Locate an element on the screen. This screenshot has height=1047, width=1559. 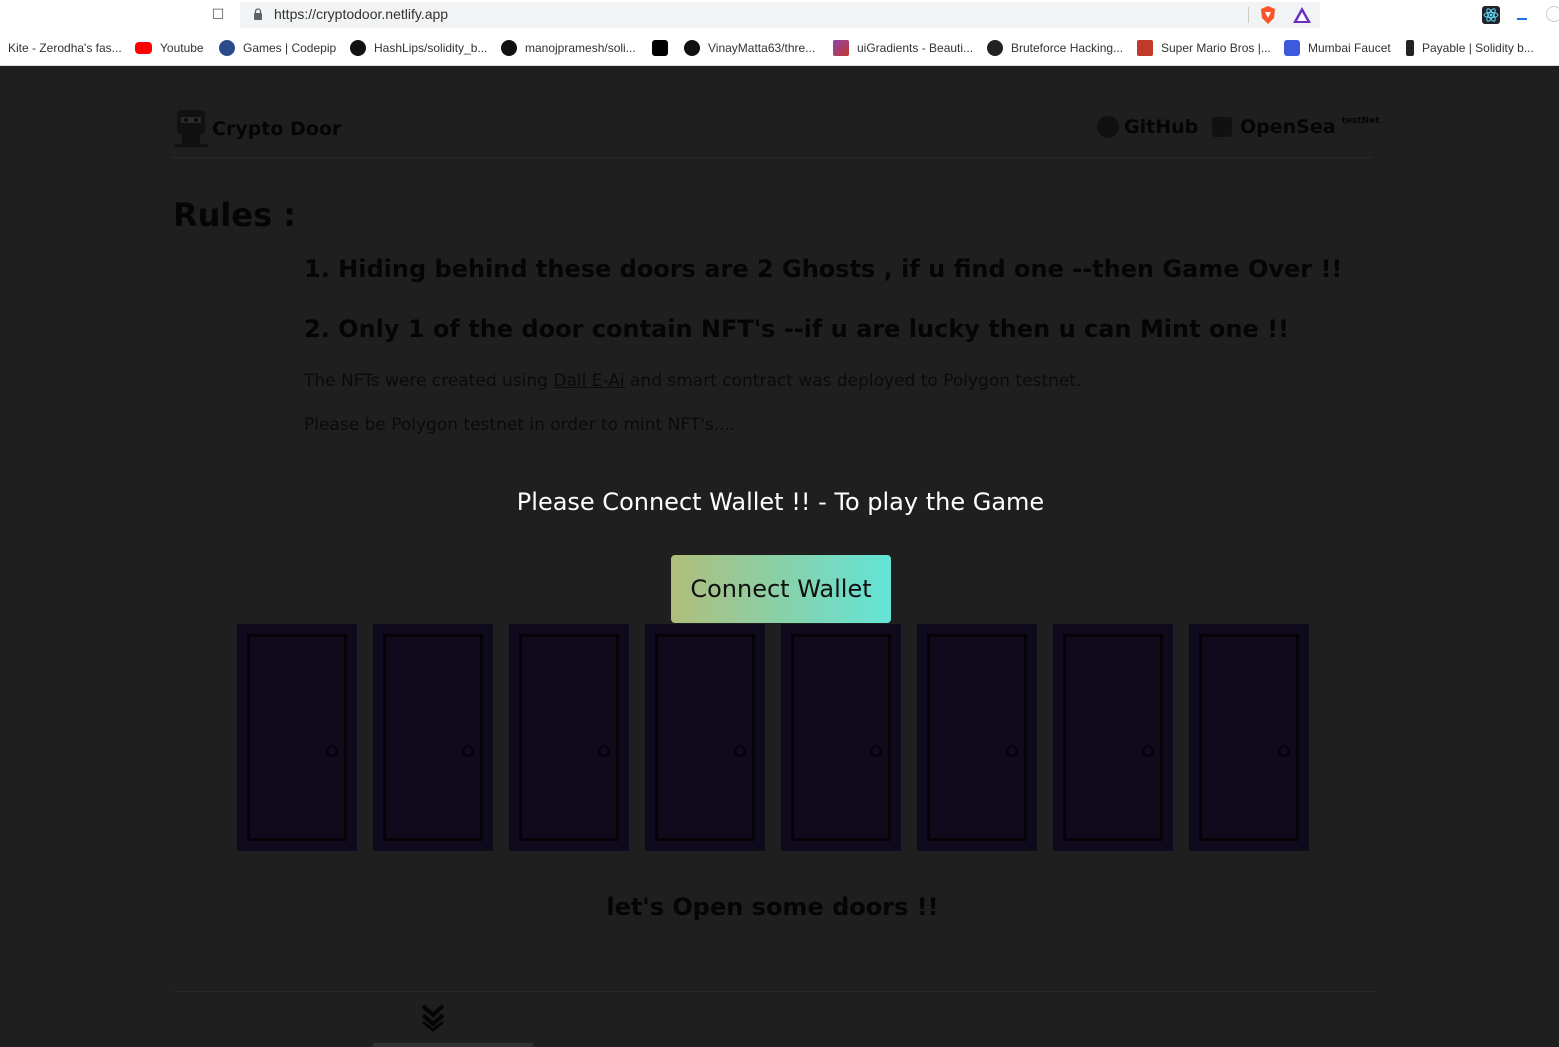
rules-heading: Rules : is located at coordinates (235, 215).